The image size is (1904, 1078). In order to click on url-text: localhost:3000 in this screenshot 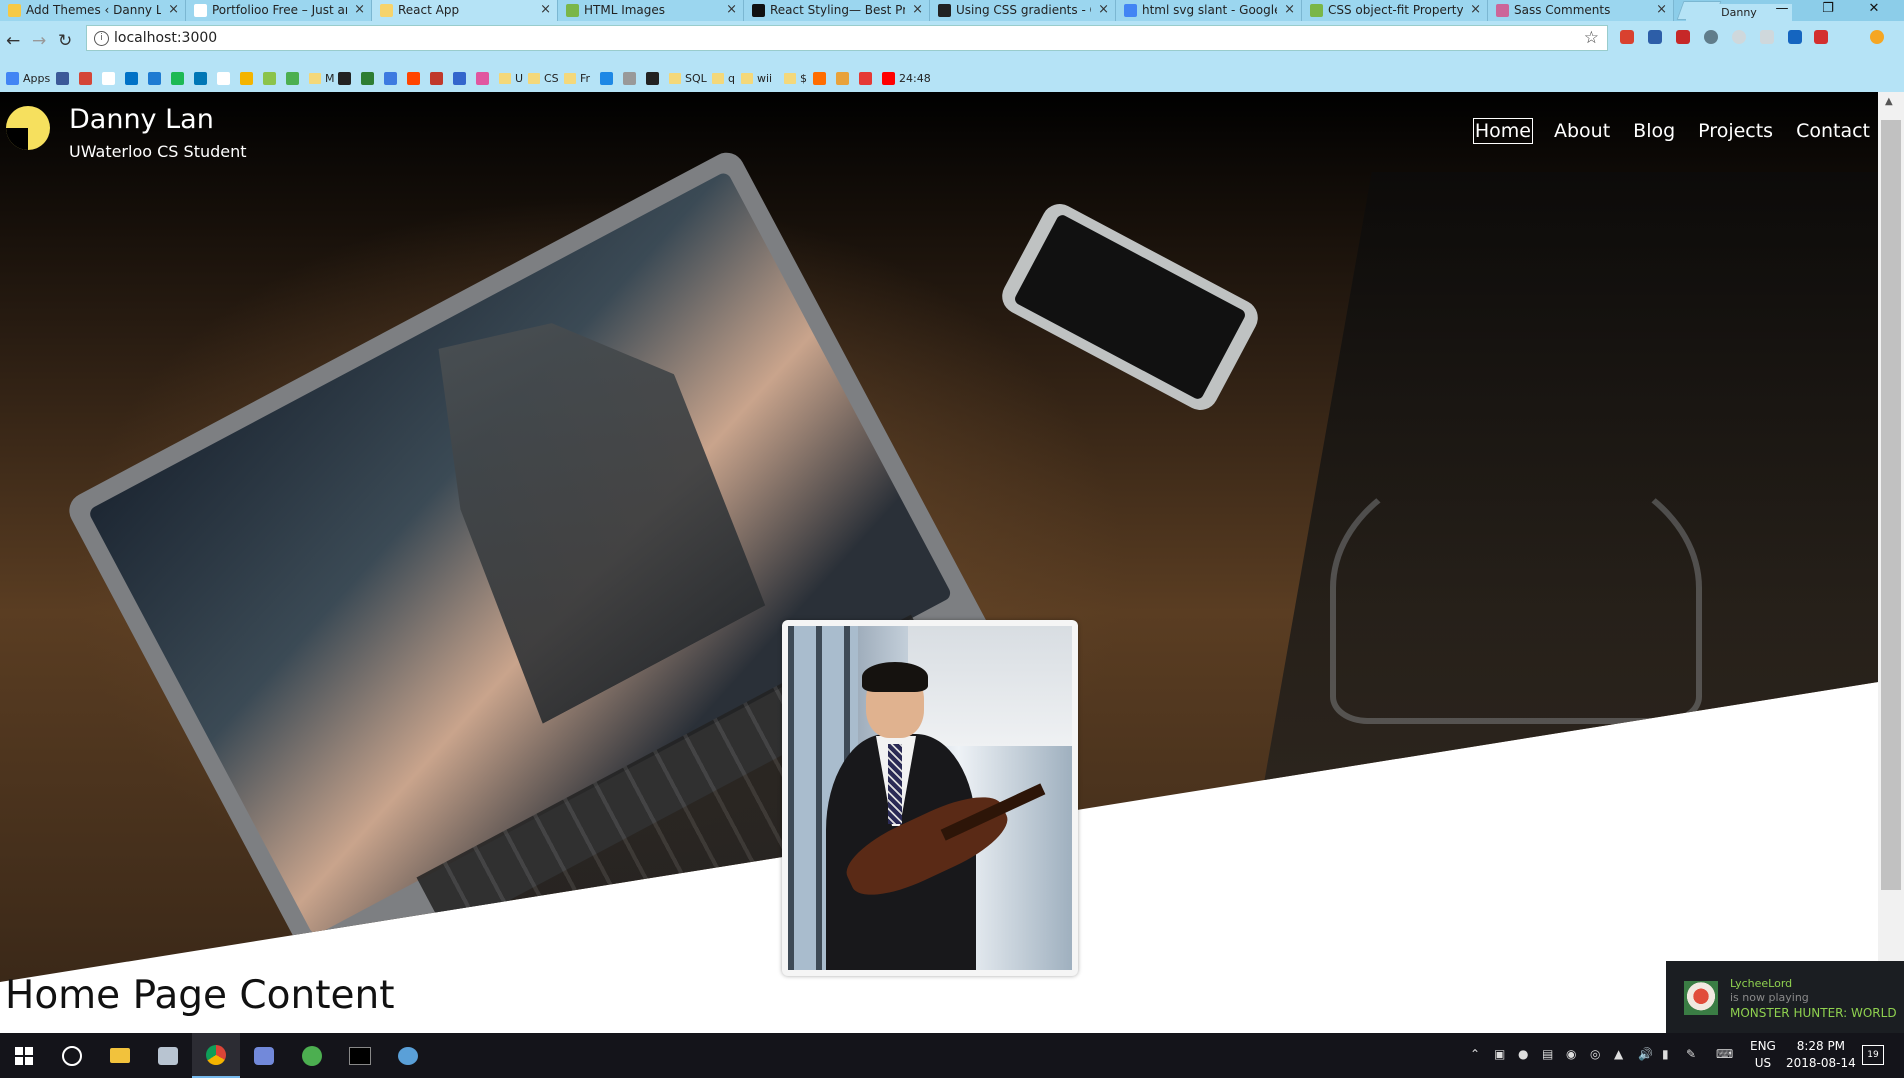, I will do `click(165, 38)`.